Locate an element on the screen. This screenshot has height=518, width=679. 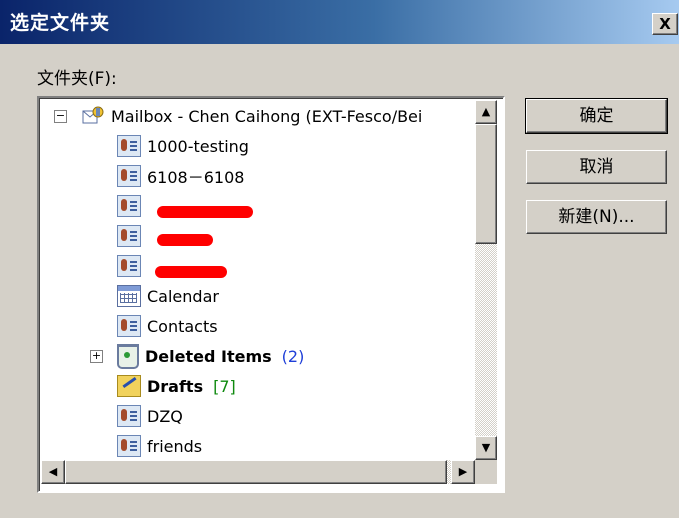
tree-item-calendar: Calendar is located at coordinates (168, 296).